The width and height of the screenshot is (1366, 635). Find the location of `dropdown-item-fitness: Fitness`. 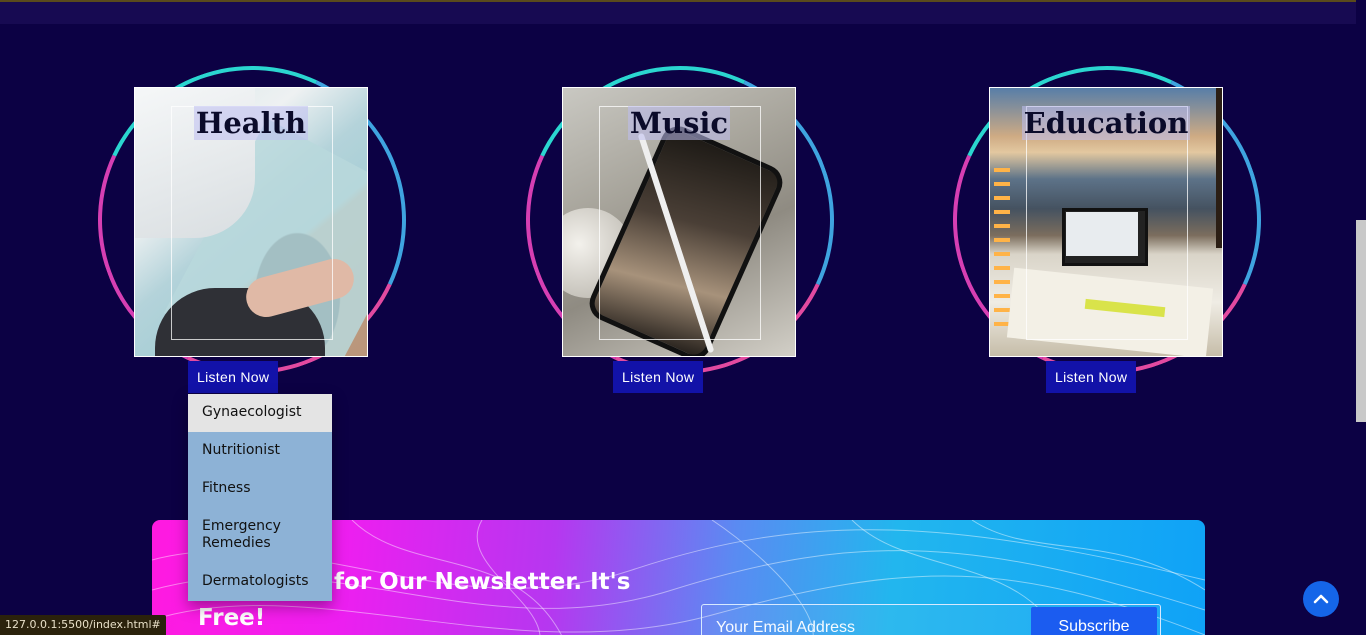

dropdown-item-fitness: Fitness is located at coordinates (260, 489).